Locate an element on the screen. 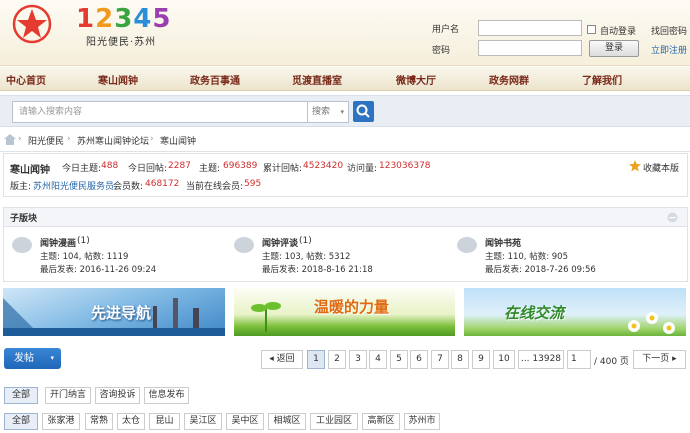 The width and height of the screenshot is (690, 433). filter-type-1: 开门纳言 is located at coordinates (68, 395).